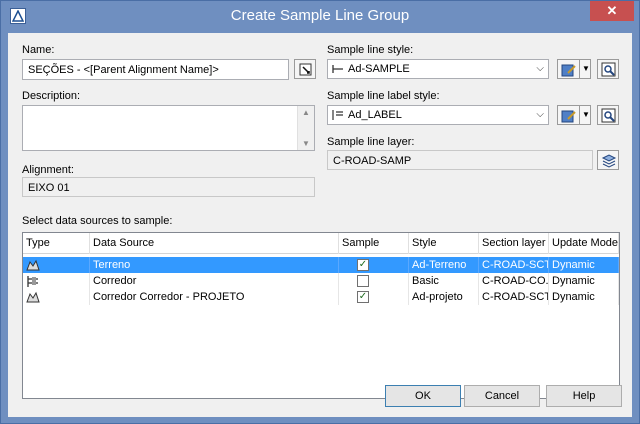  Describe the element at coordinates (214, 297) in the screenshot. I see `row-data-source: Corredor Corredor - PROJETO` at that location.